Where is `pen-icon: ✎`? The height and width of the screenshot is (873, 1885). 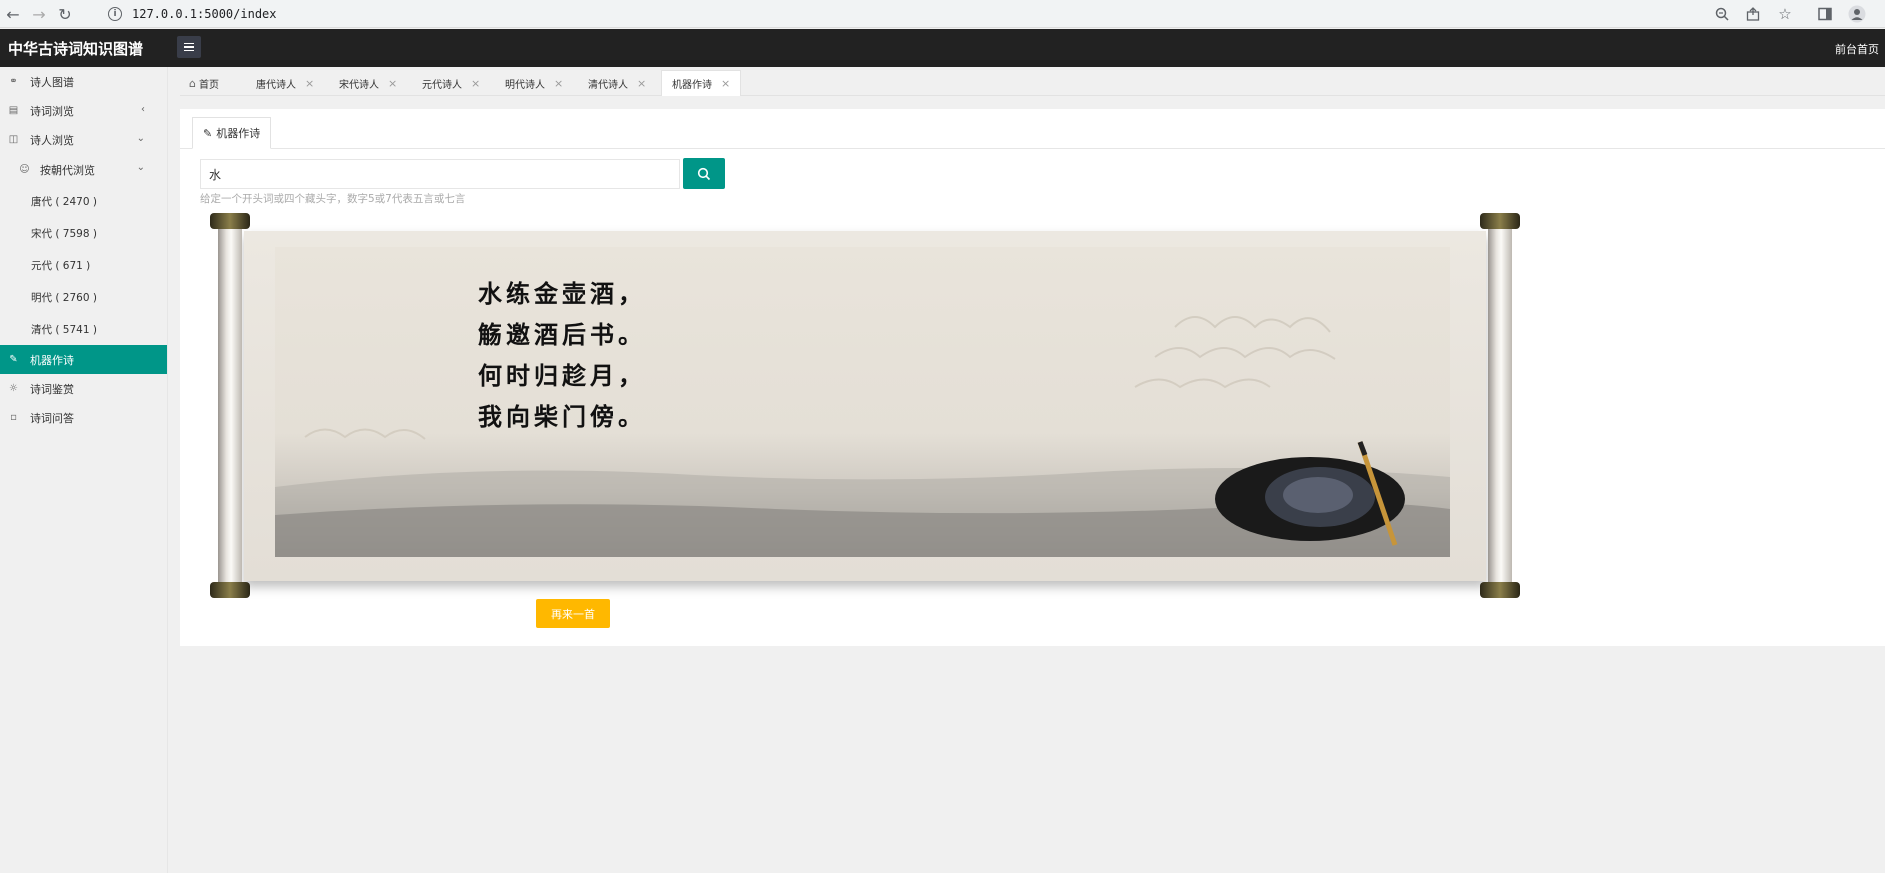
pen-icon: ✎ is located at coordinates (13, 359).